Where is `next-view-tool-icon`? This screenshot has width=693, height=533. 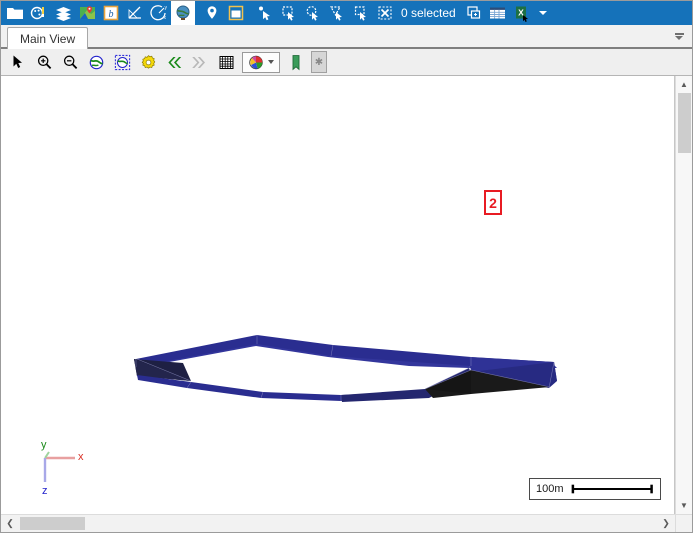
next-view-tool-icon is located at coordinates (200, 62).